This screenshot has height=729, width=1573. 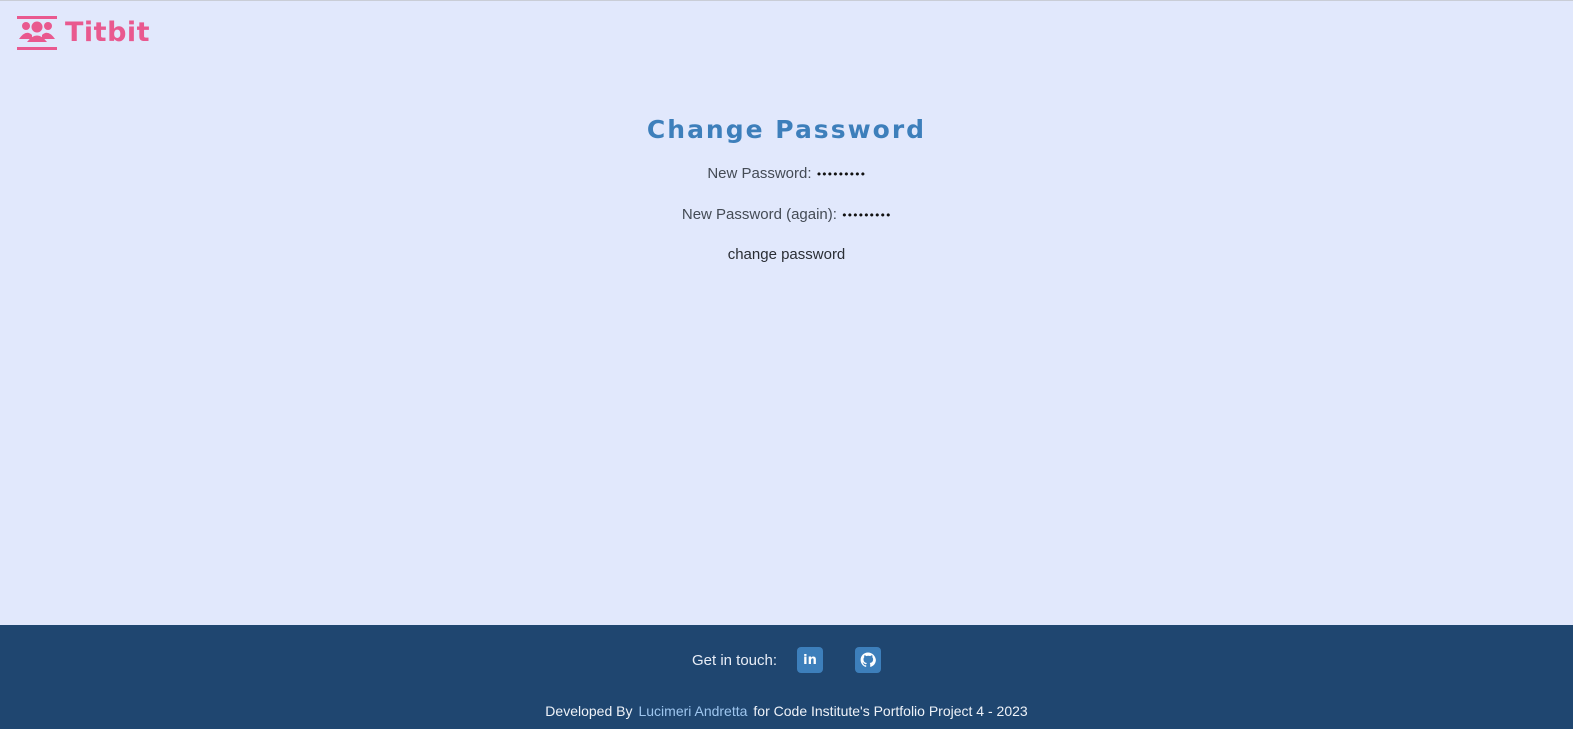 What do you see at coordinates (108, 32) in the screenshot?
I see `brand-name: Titbit` at bounding box center [108, 32].